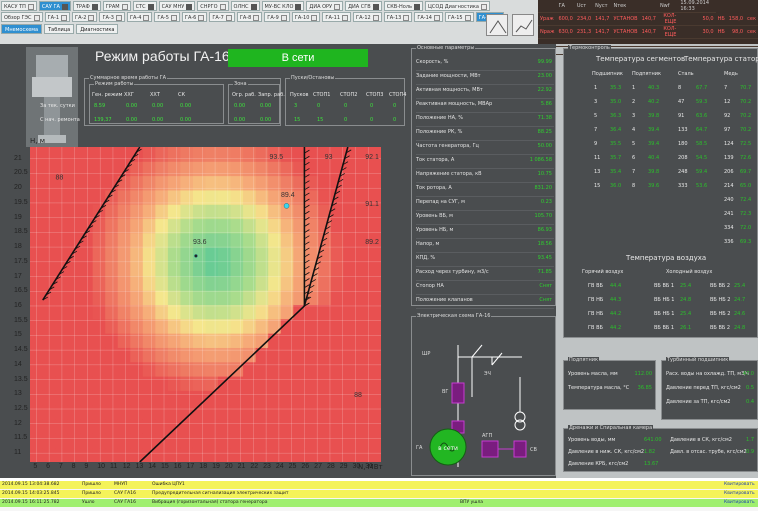 The image size is (758, 511). I want to click on thermo-cell: 214, so click(729, 186).